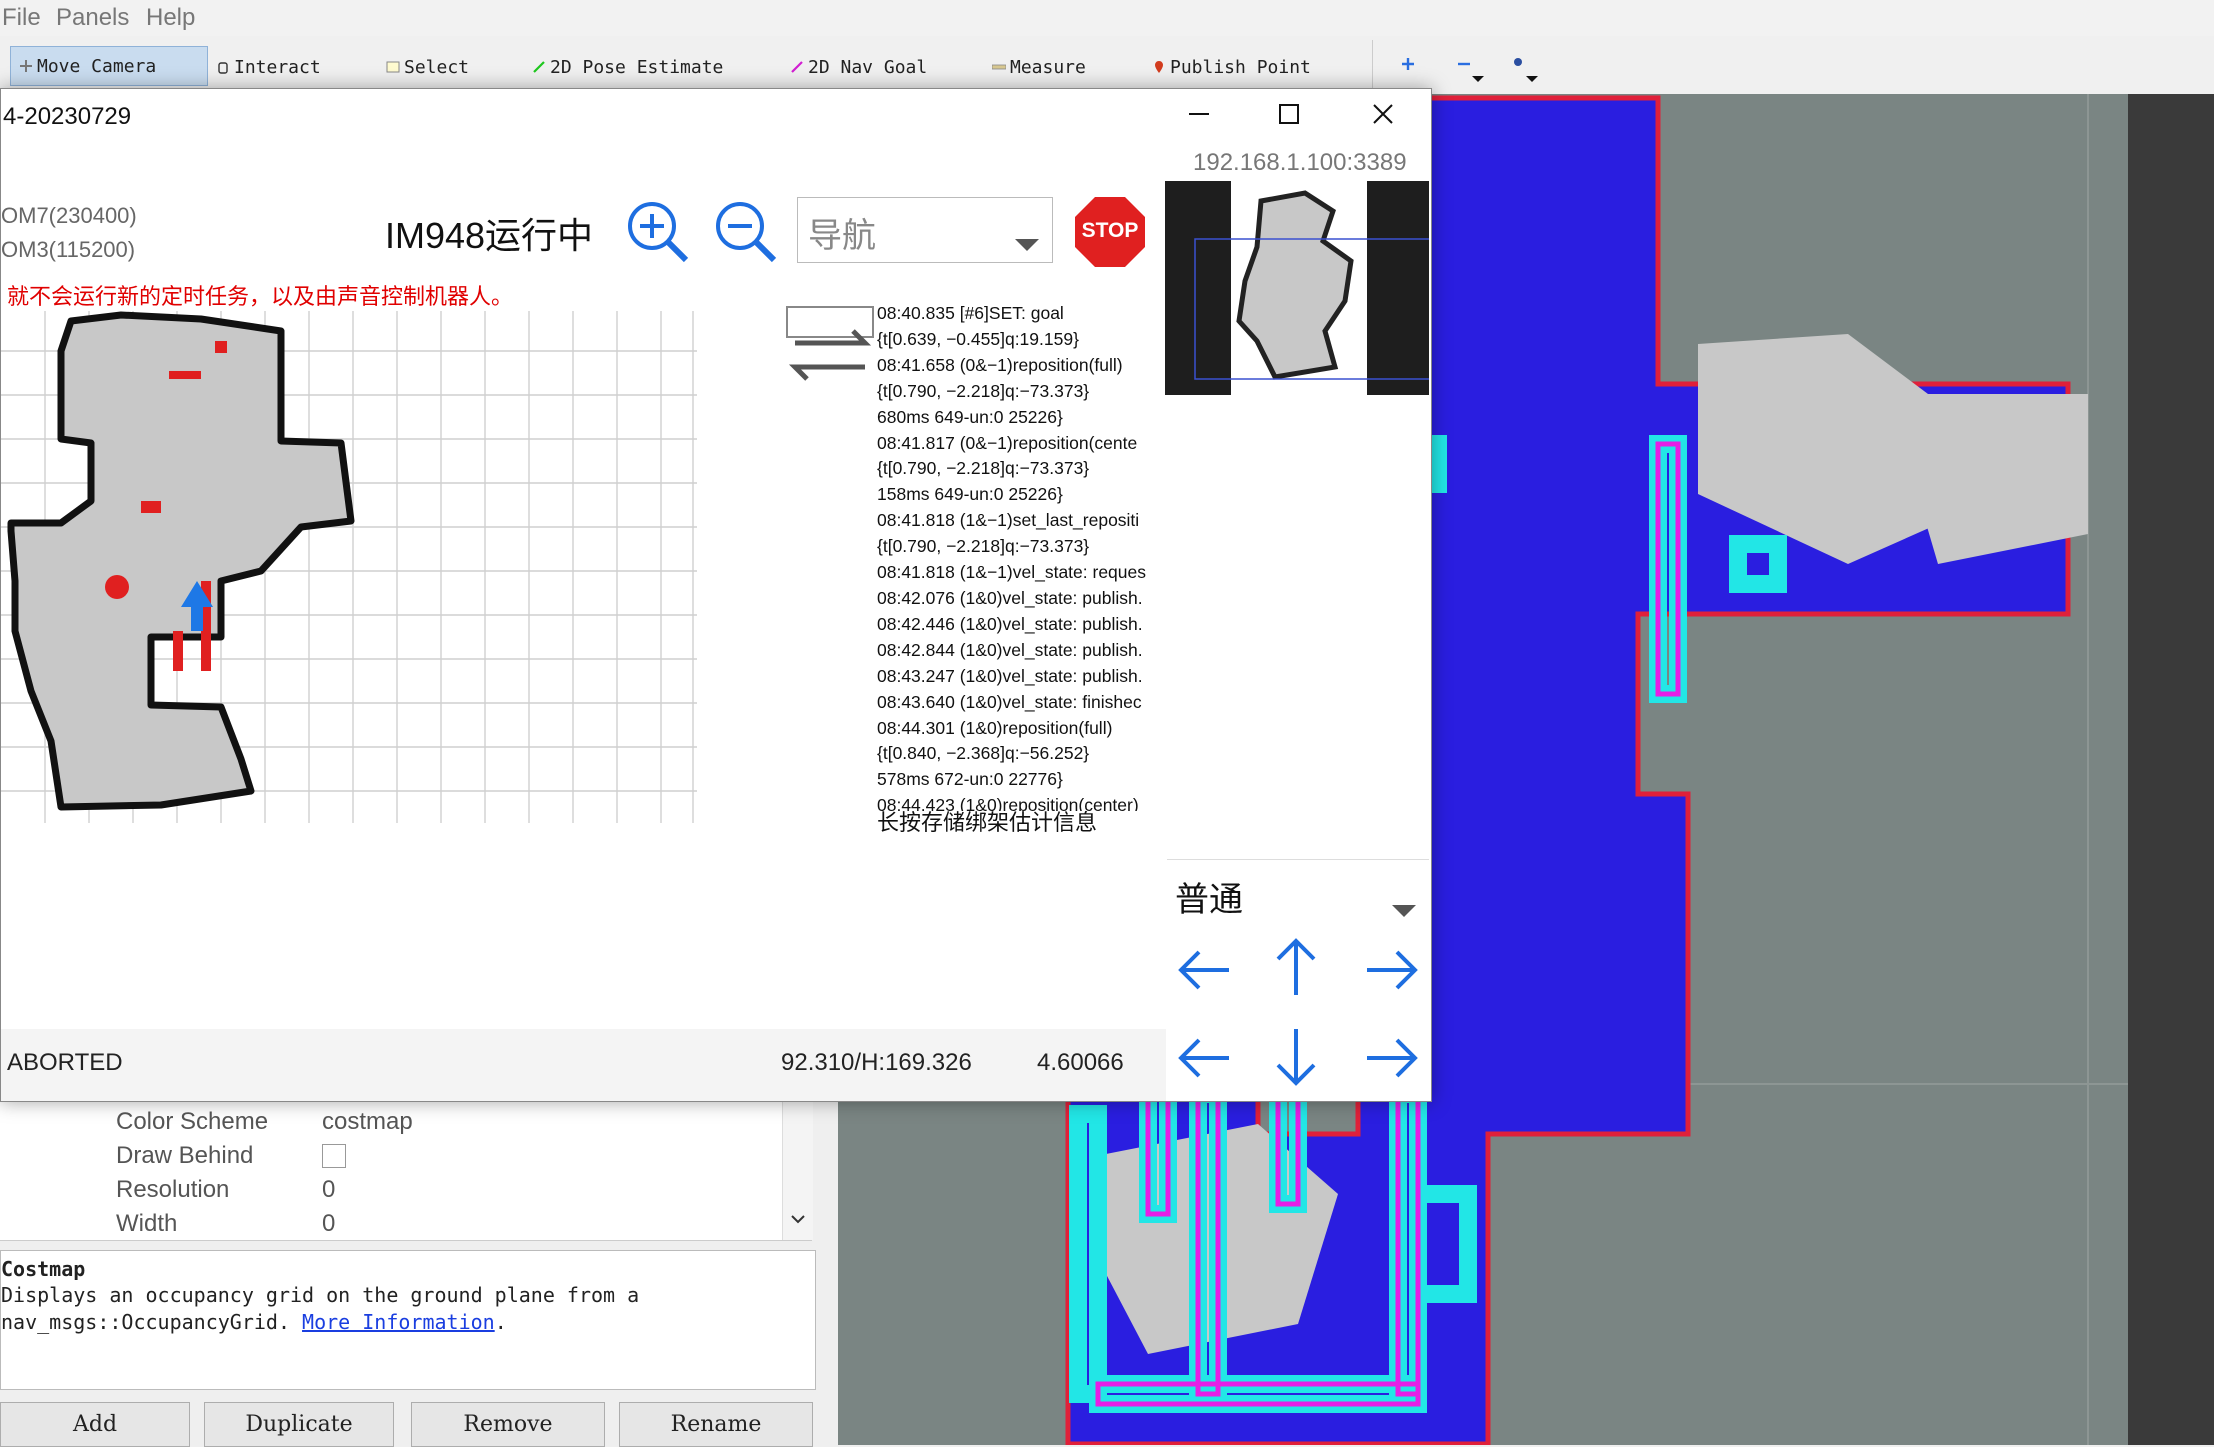 The image size is (2214, 1447). I want to click on log-line: 08:43.247 (1&0)vel_state: publish., so click(1010, 675).